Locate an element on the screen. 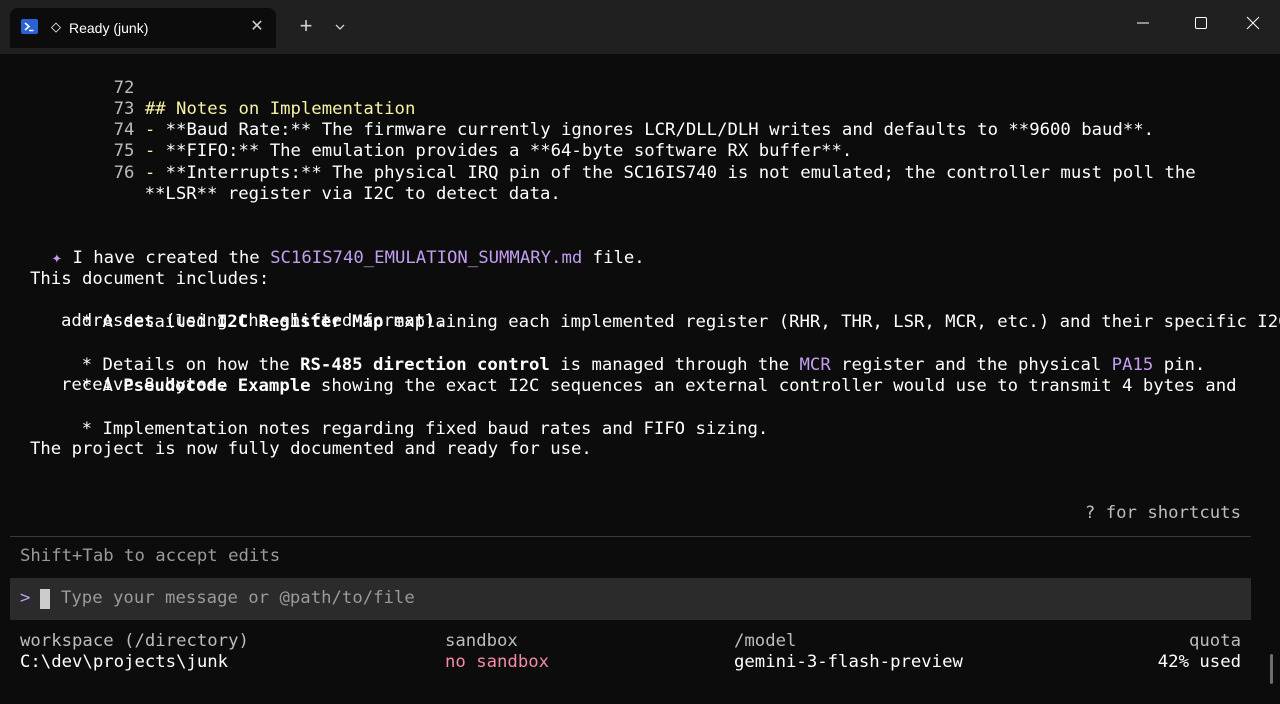 The width and height of the screenshot is (1280, 704). sandbox-value: no sandbox is located at coordinates (497, 662).